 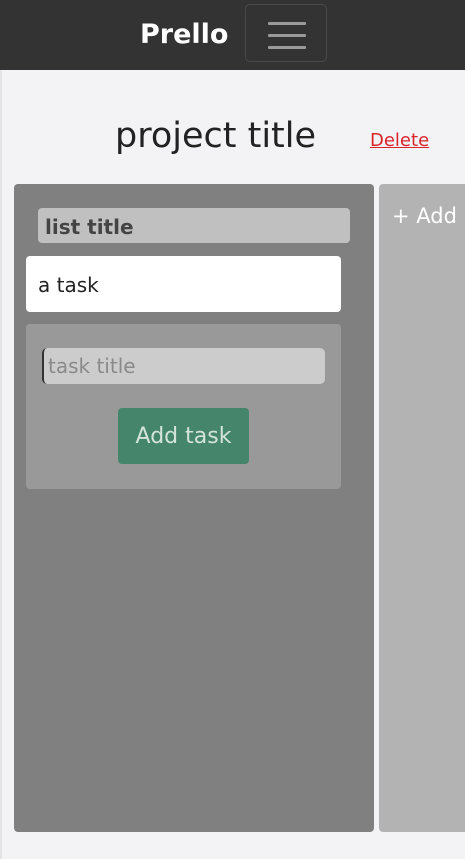 What do you see at coordinates (216, 136) in the screenshot?
I see `project-title: project title` at bounding box center [216, 136].